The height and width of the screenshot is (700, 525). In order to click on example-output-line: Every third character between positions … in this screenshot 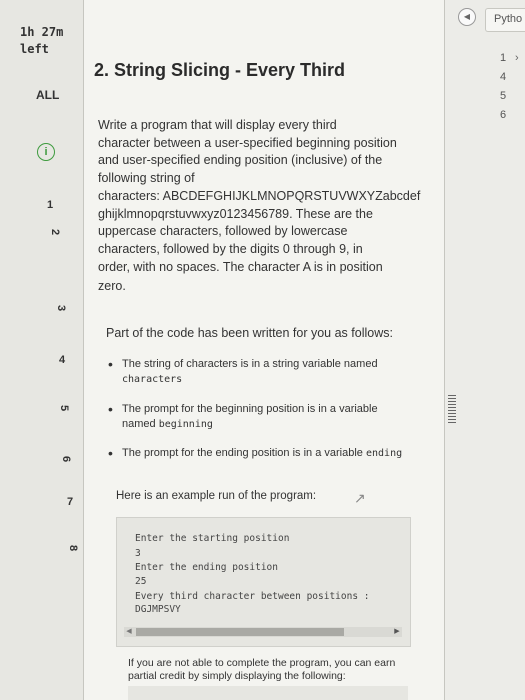, I will do `click(252, 596)`.